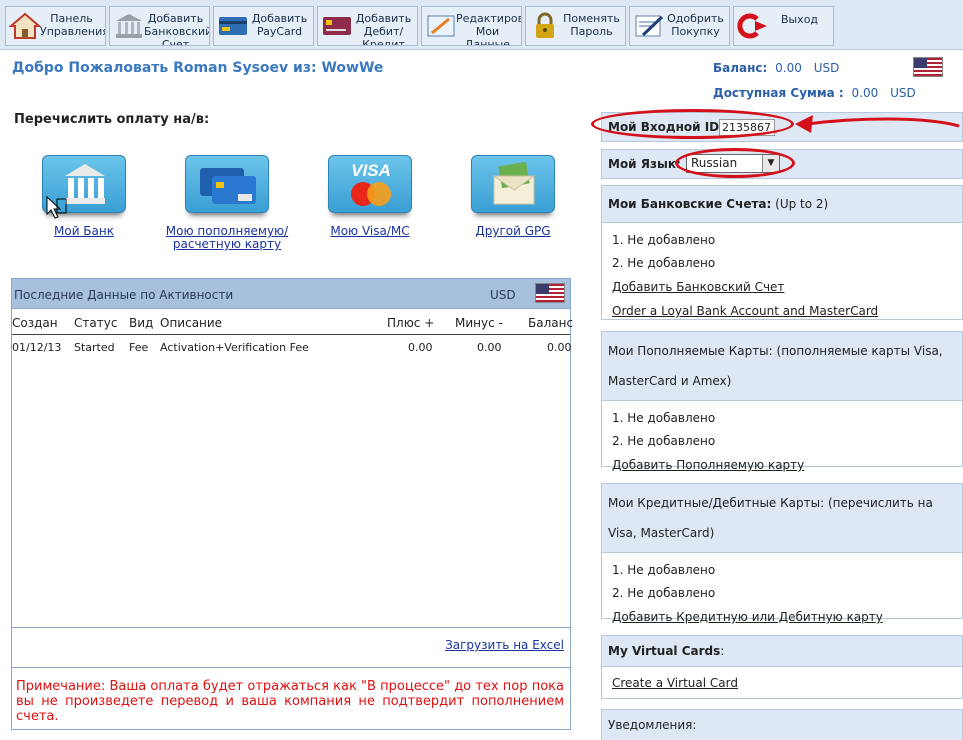  I want to click on notifications-box: Уведомления:, so click(782, 724).